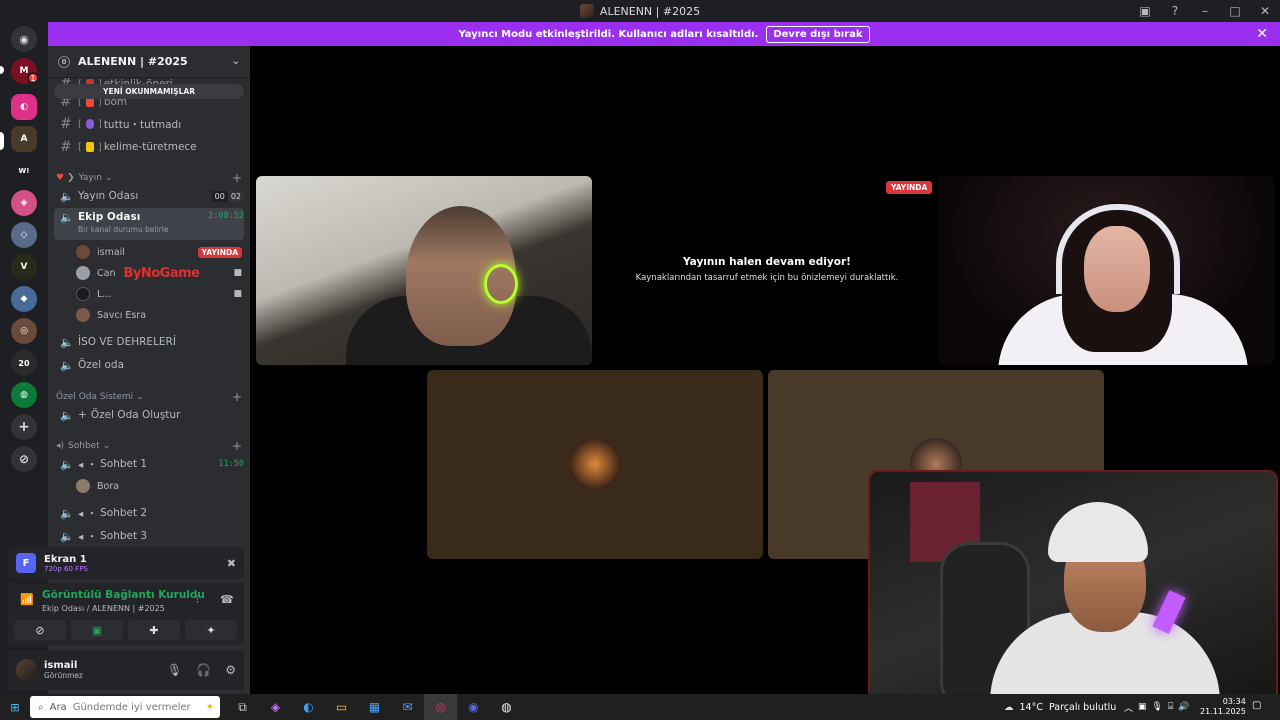  I want to click on server-header: 0 ALENENN | #2025 ⌄, so click(149, 62).